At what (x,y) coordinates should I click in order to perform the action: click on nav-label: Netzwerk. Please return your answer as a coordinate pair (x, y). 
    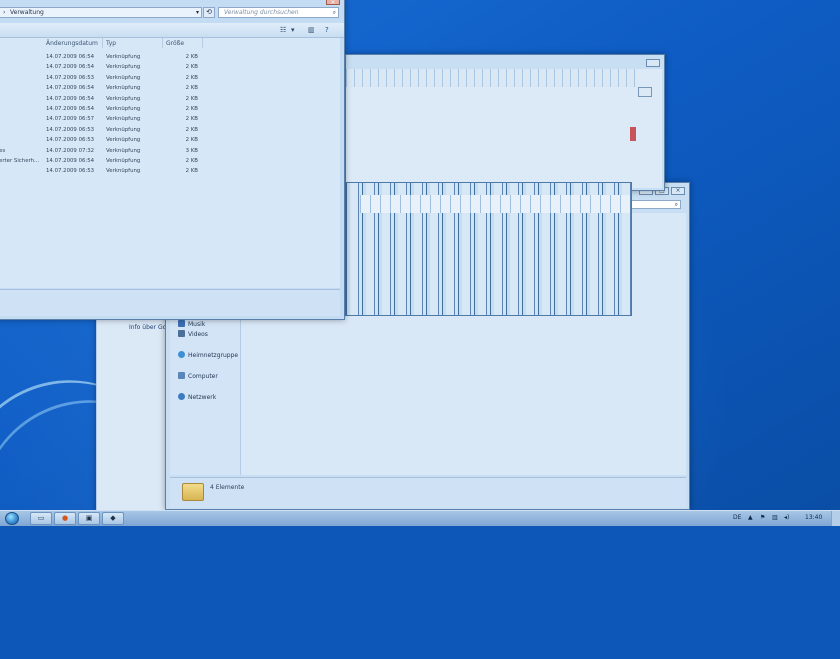
    Looking at the image, I should click on (202, 397).